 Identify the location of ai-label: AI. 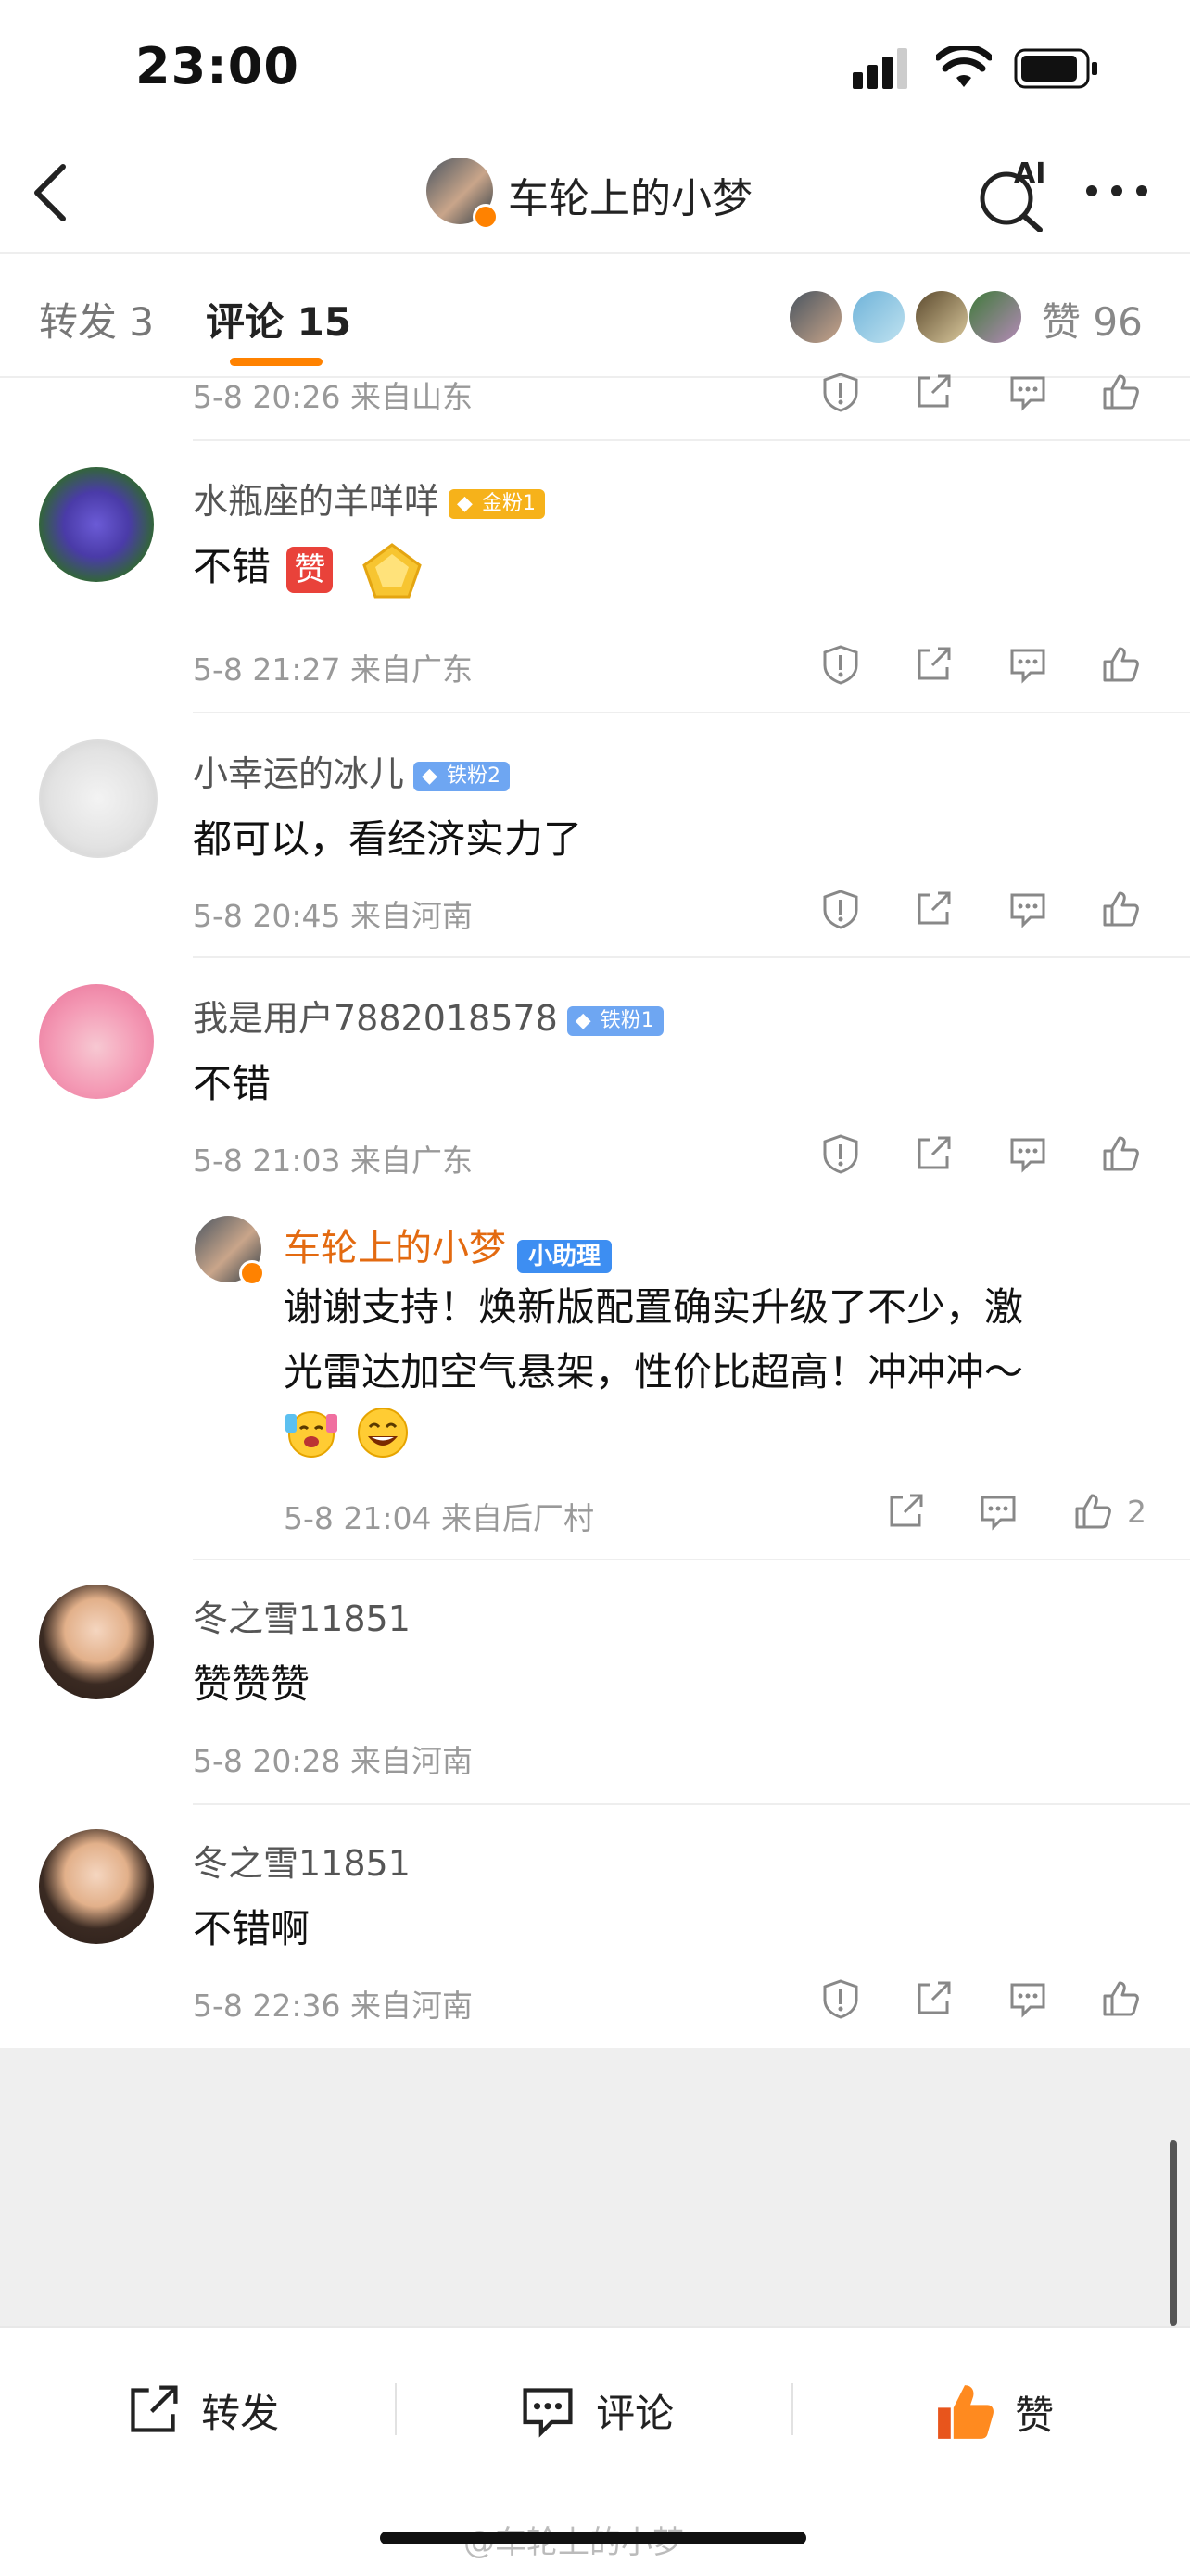
(1030, 174).